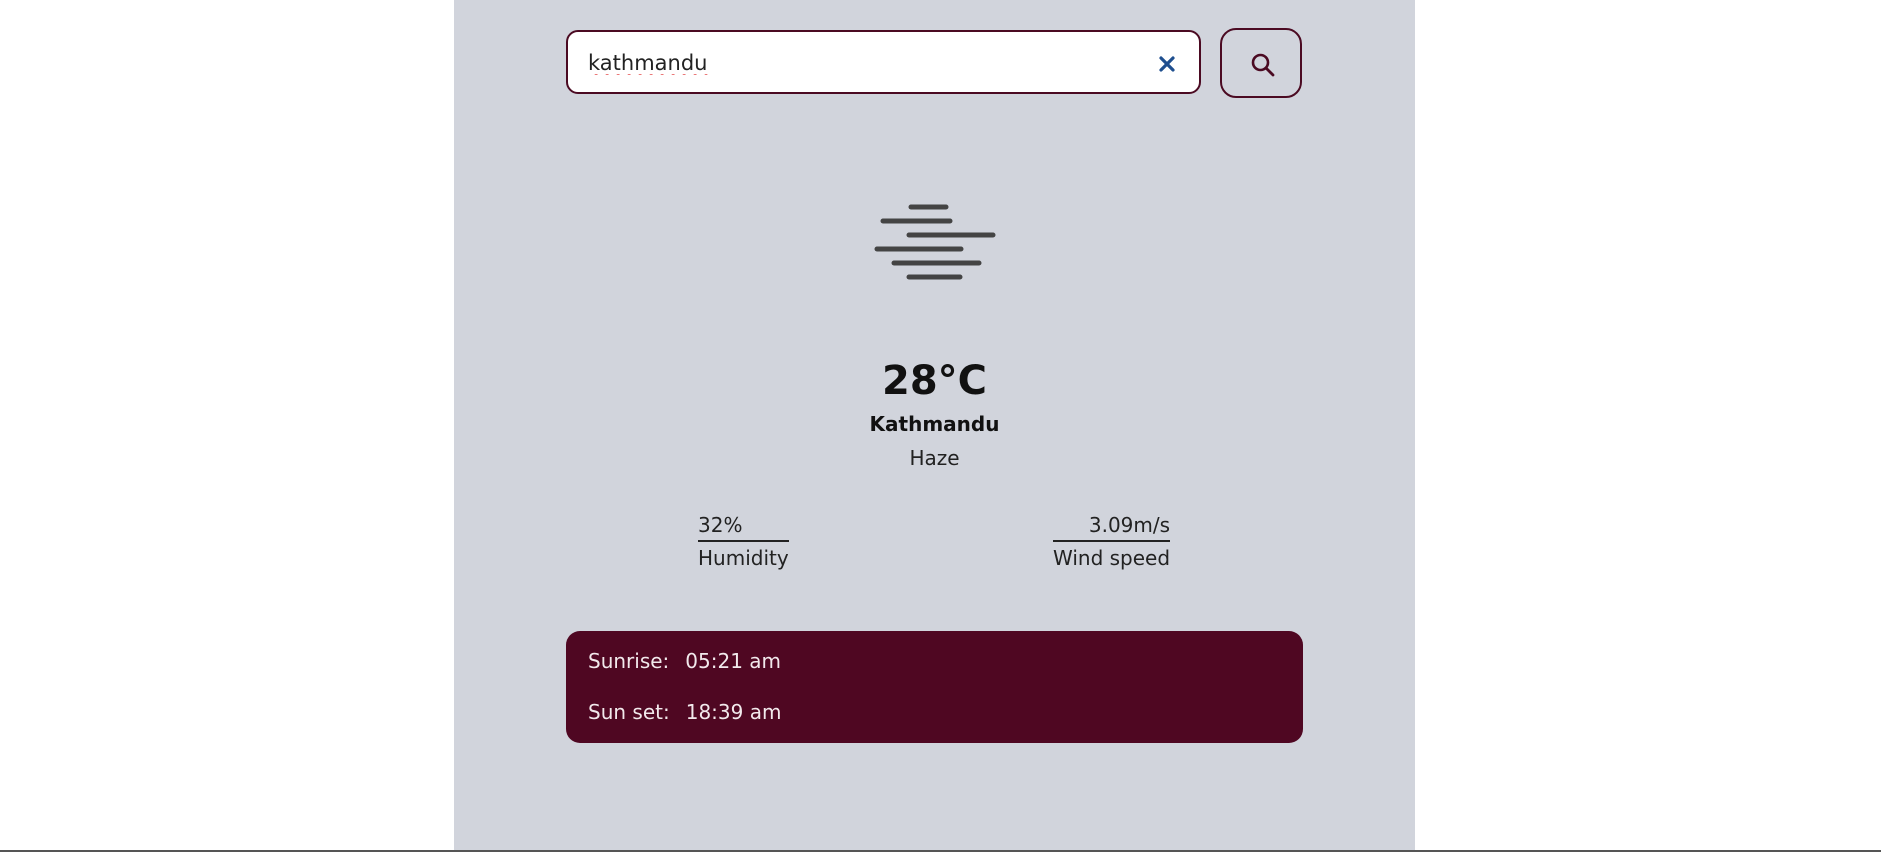 The width and height of the screenshot is (1881, 852). I want to click on clear-search-button, so click(1167, 64).